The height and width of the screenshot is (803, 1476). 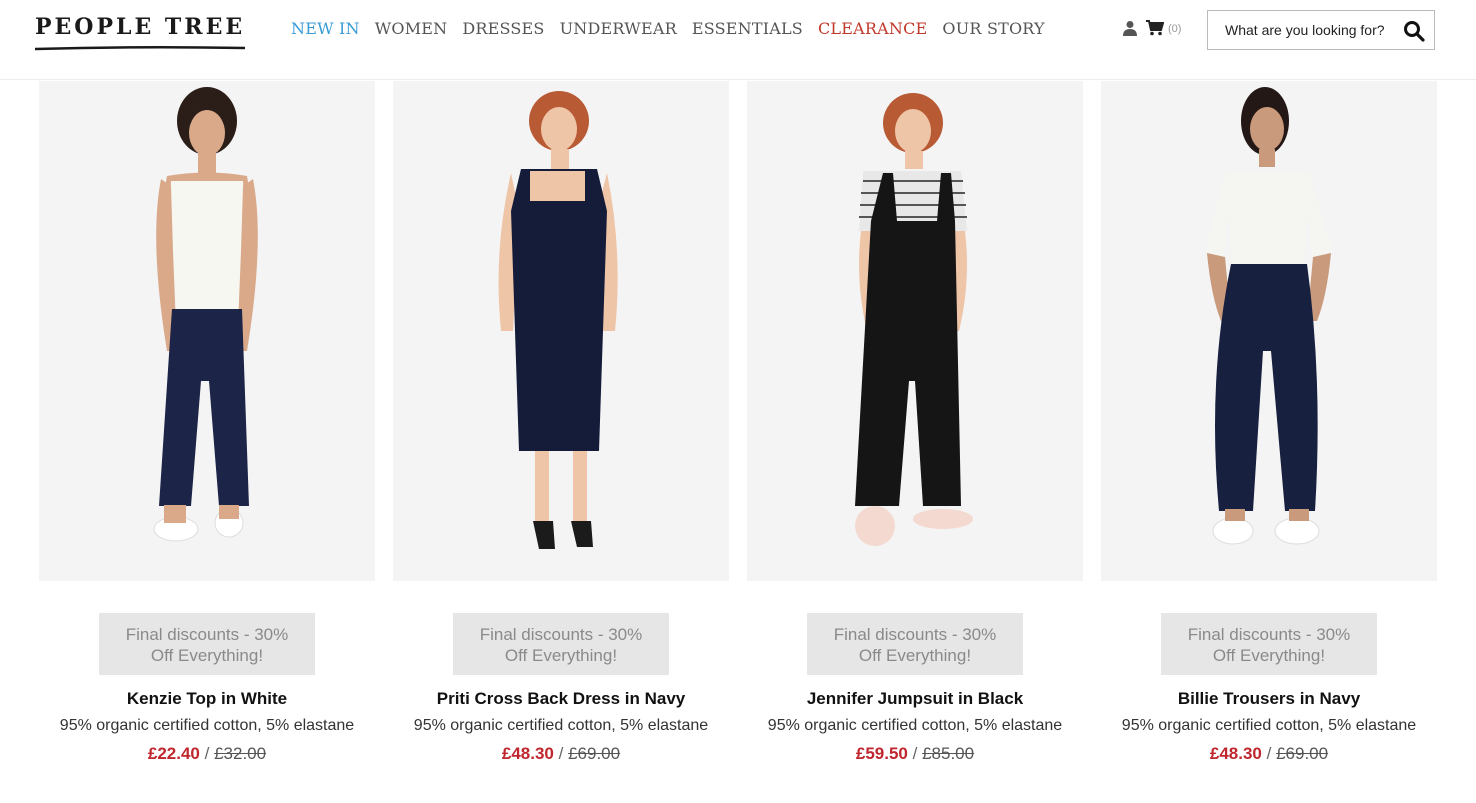 I want to click on model-jennifer-jumpsuit-image, so click(x=915, y=331).